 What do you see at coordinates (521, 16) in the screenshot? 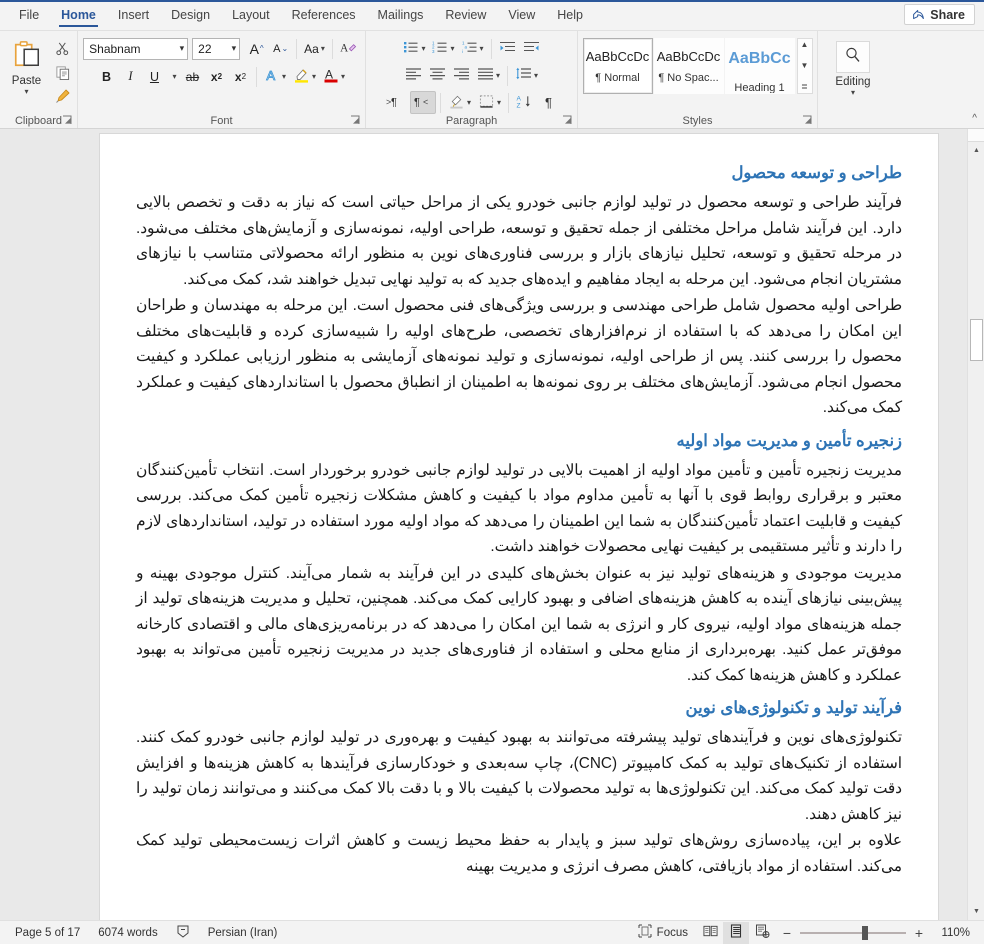
I see `tab-view: View` at bounding box center [521, 16].